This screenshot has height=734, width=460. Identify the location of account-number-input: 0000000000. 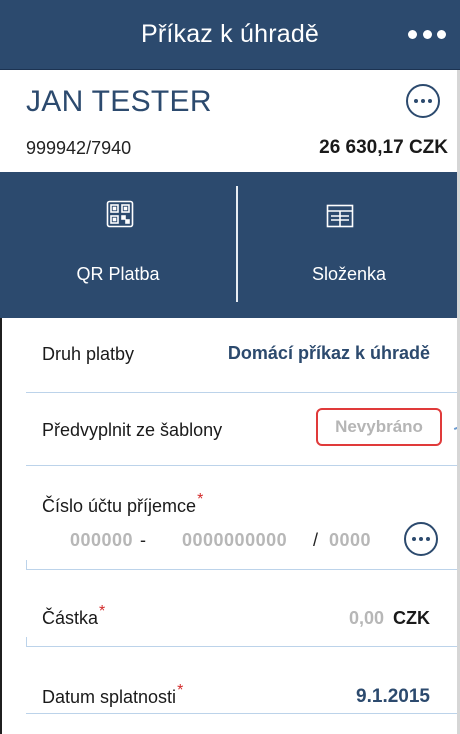
(234, 540).